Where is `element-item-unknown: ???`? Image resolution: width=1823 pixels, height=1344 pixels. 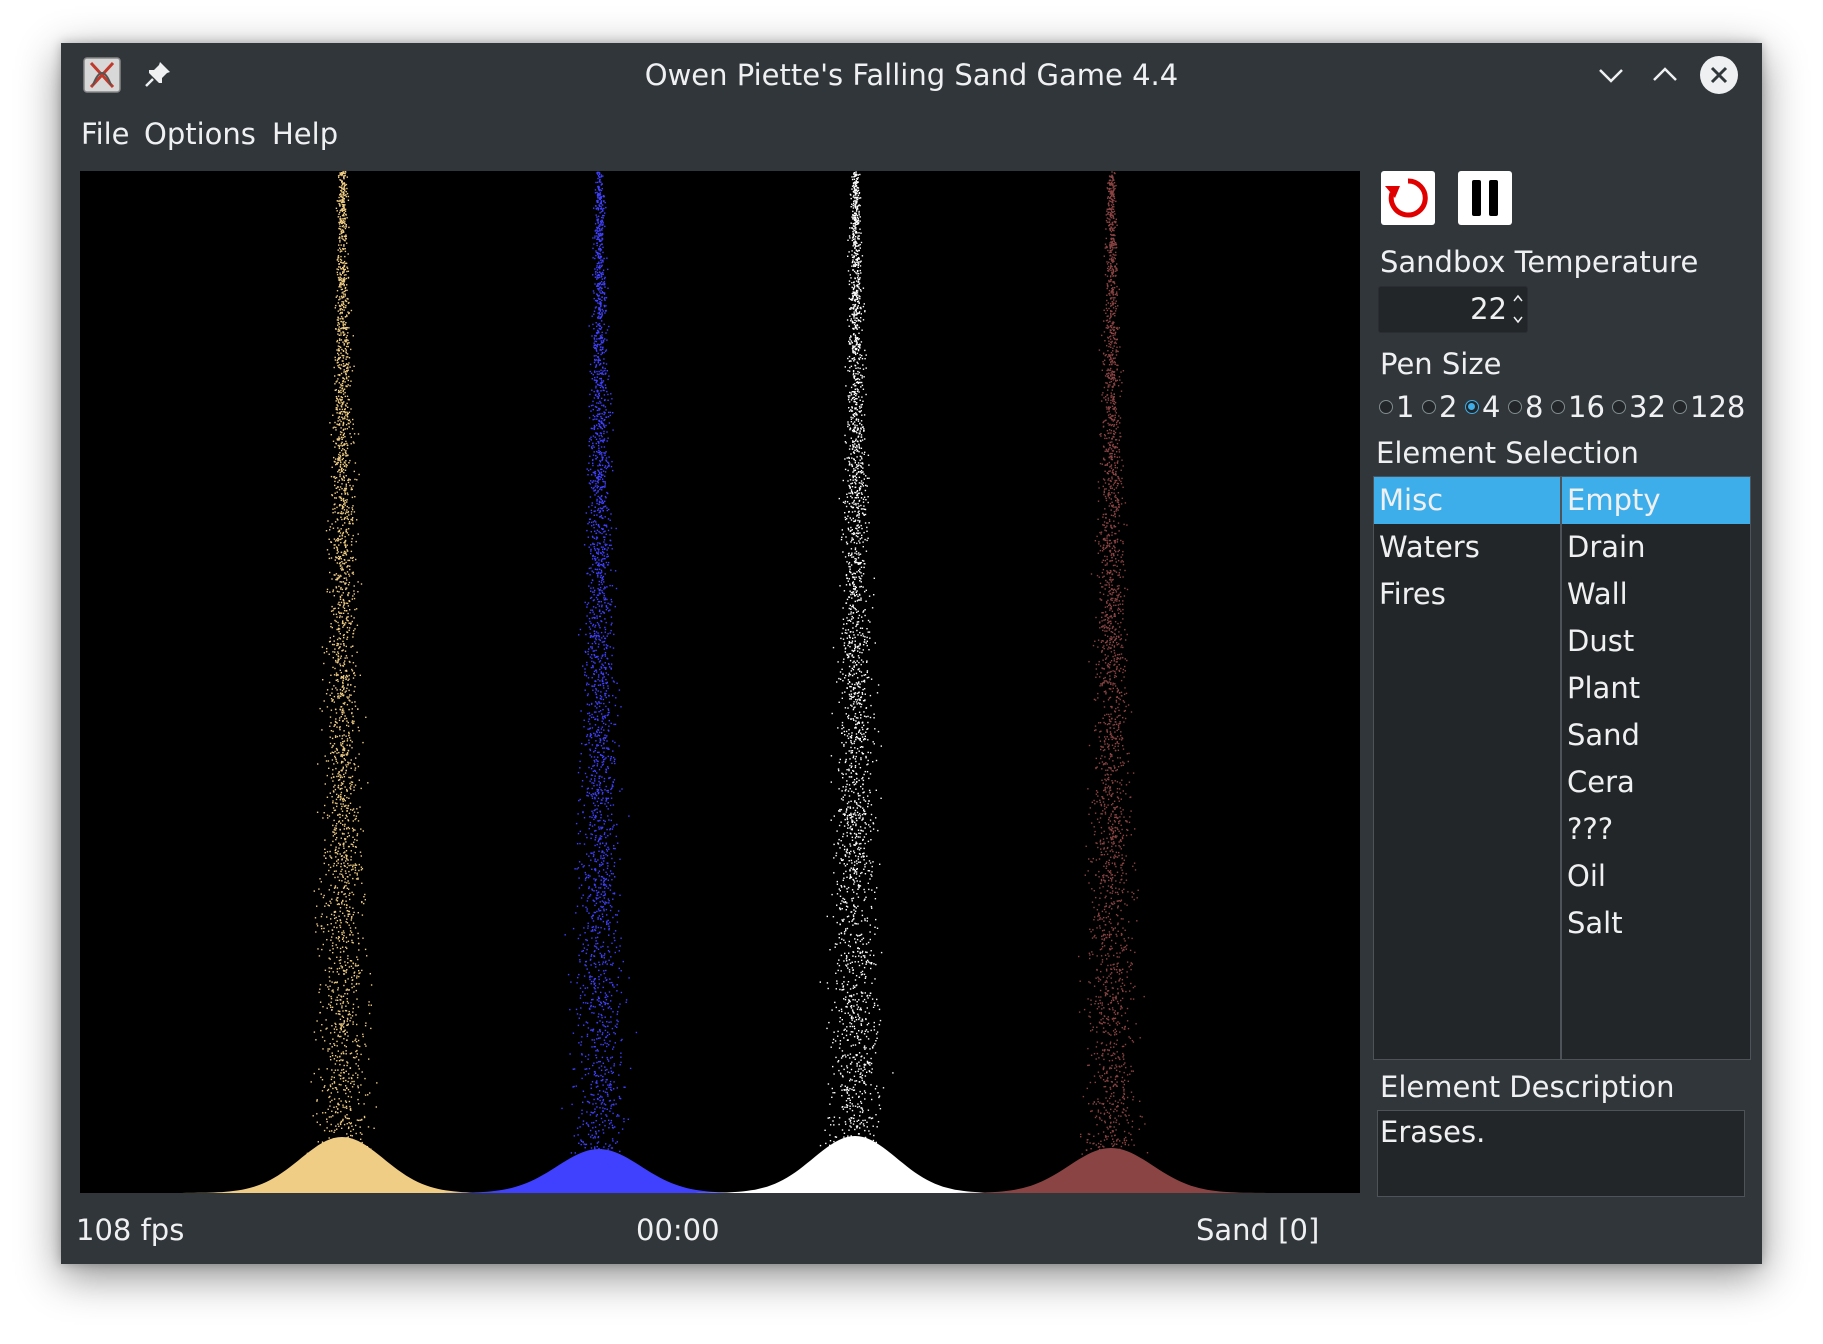 element-item-unknown: ??? is located at coordinates (1656, 829).